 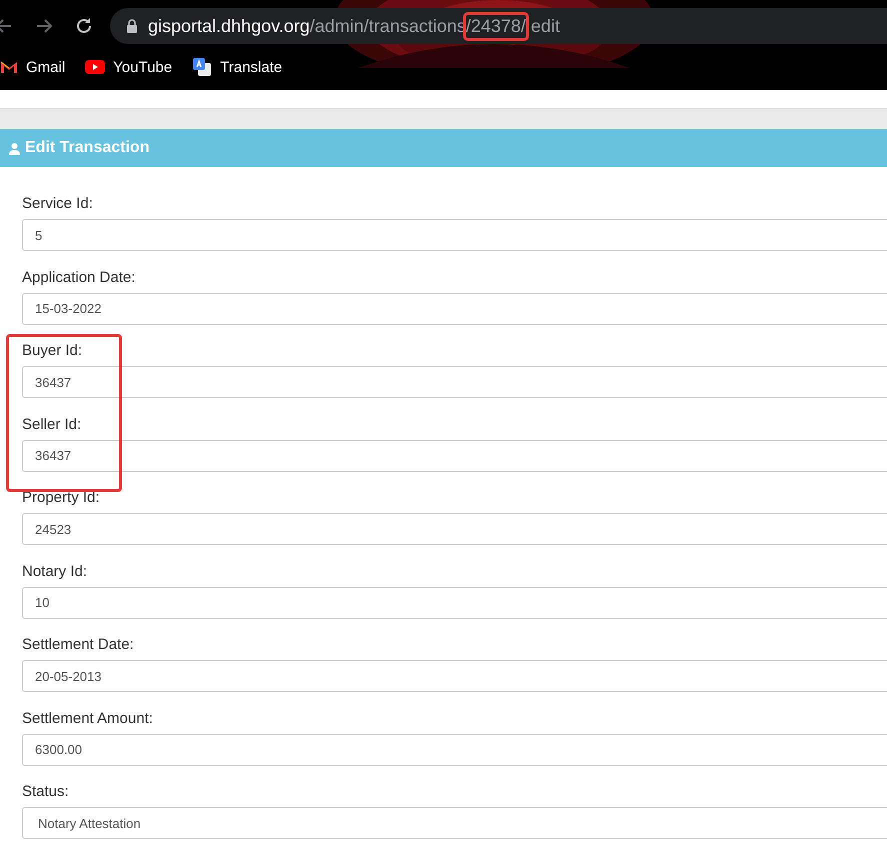 What do you see at coordinates (84, 26) in the screenshot?
I see `reload-icon` at bounding box center [84, 26].